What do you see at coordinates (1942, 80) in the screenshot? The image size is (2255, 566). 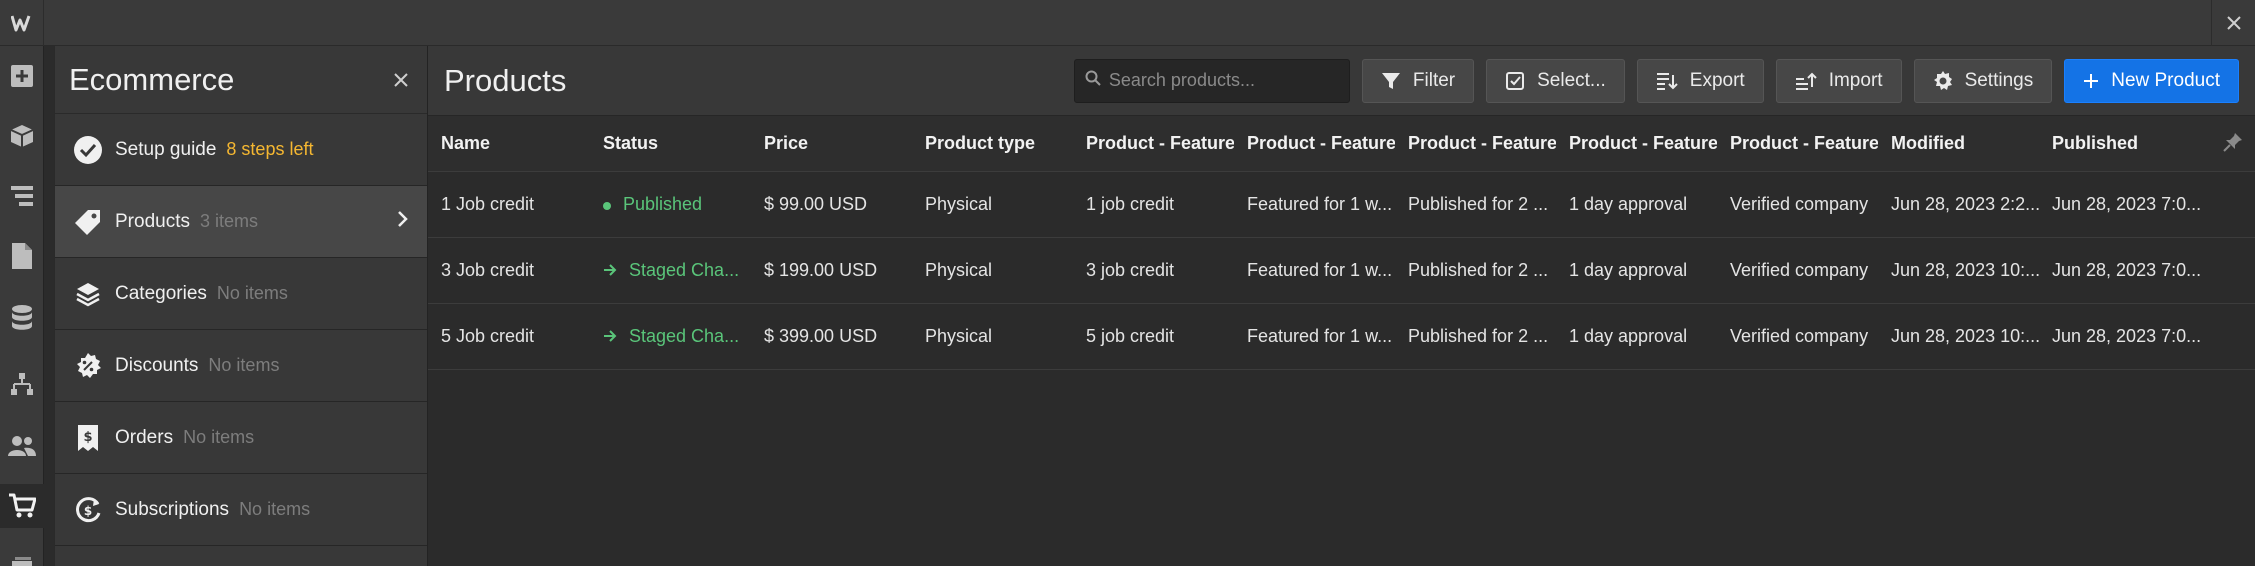 I see `gear-icon` at bounding box center [1942, 80].